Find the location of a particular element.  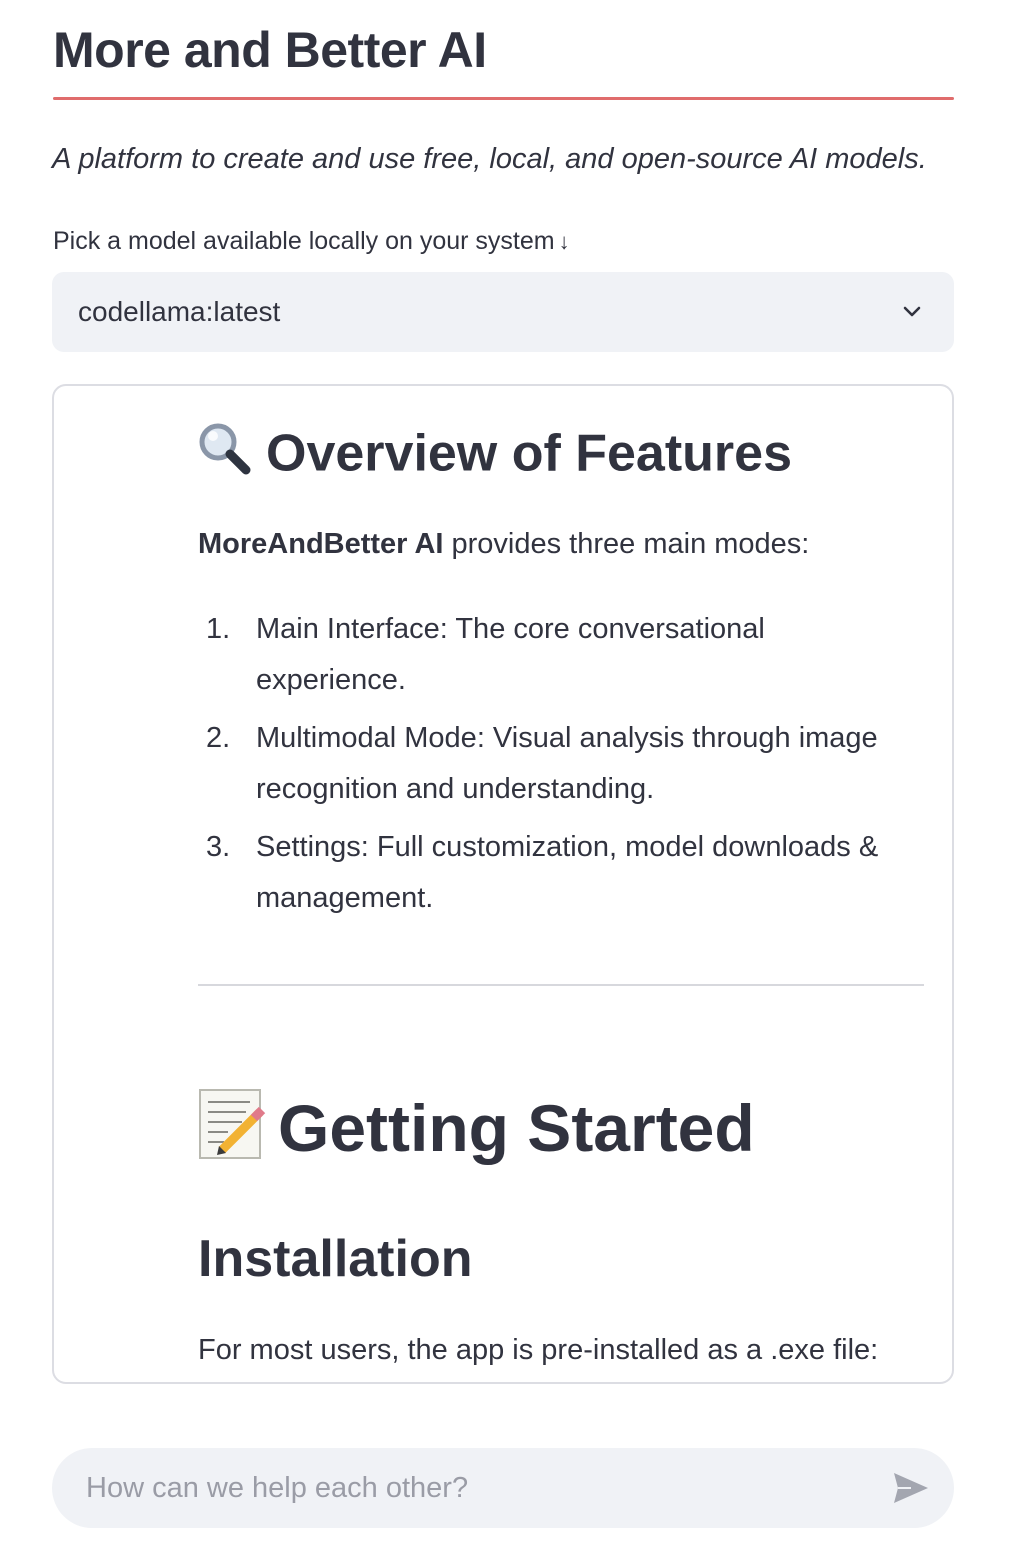

title-divider is located at coordinates (503, 98).